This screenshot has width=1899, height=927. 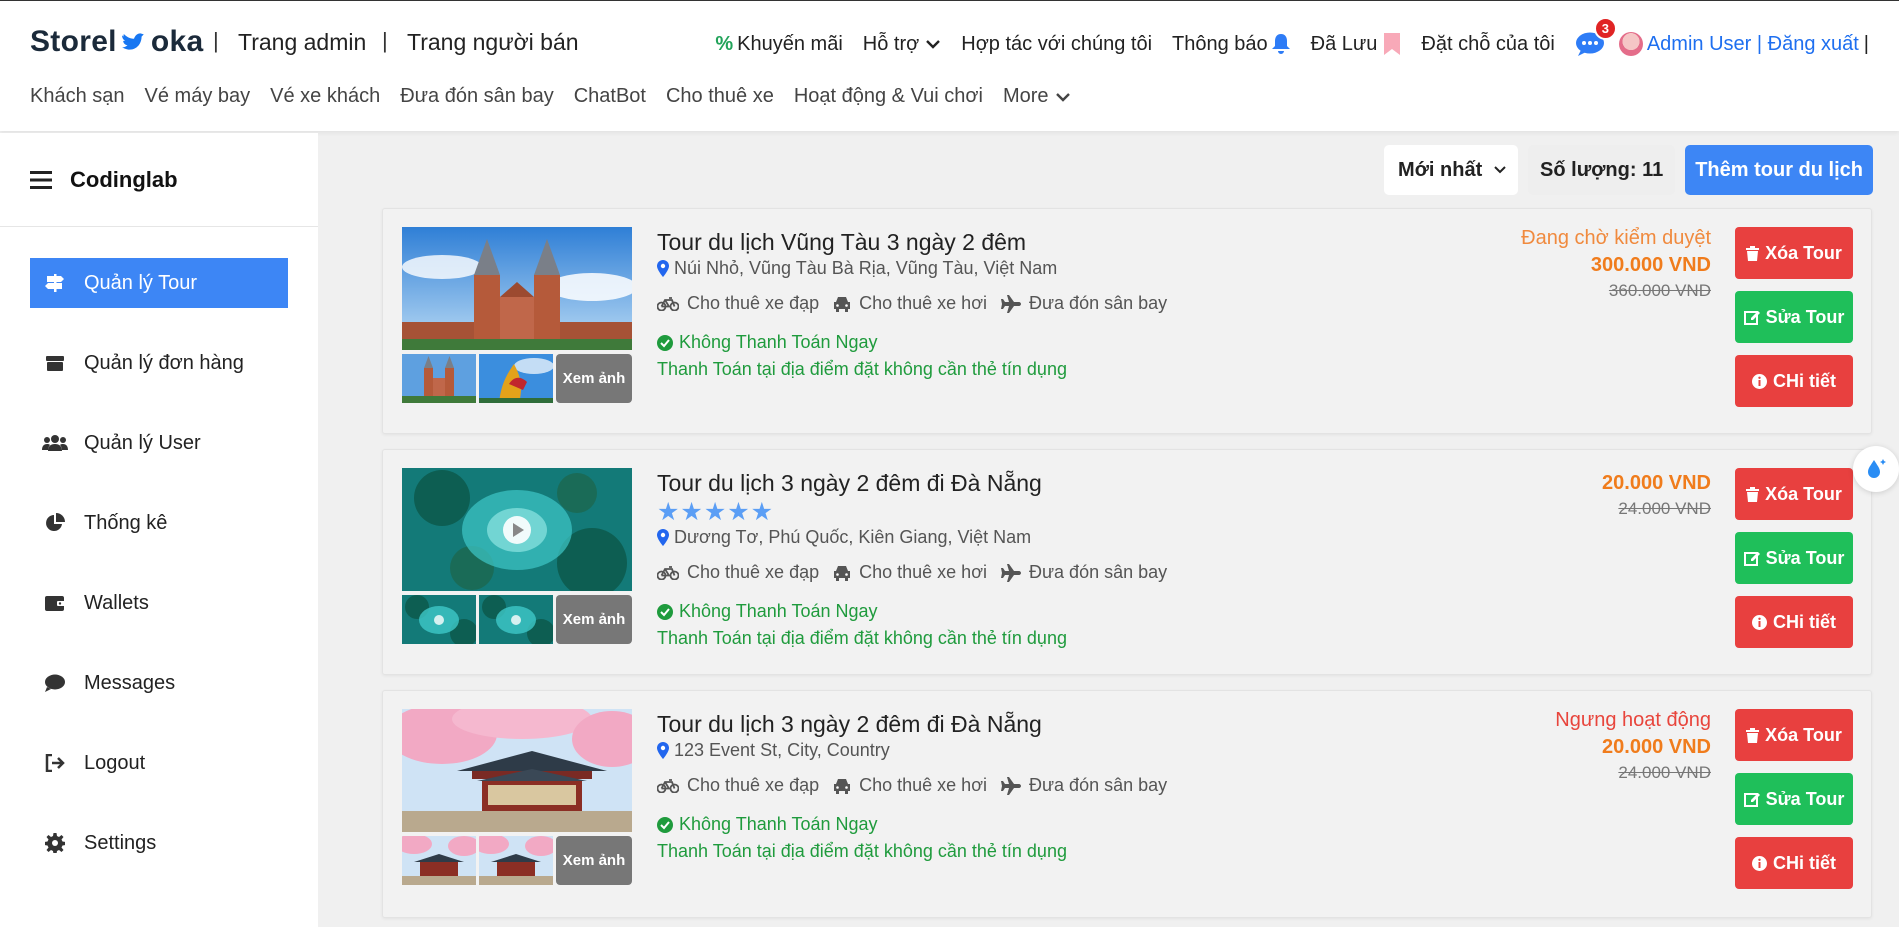 What do you see at coordinates (198, 96) in the screenshot?
I see `nav-flights: Vé máy bay` at bounding box center [198, 96].